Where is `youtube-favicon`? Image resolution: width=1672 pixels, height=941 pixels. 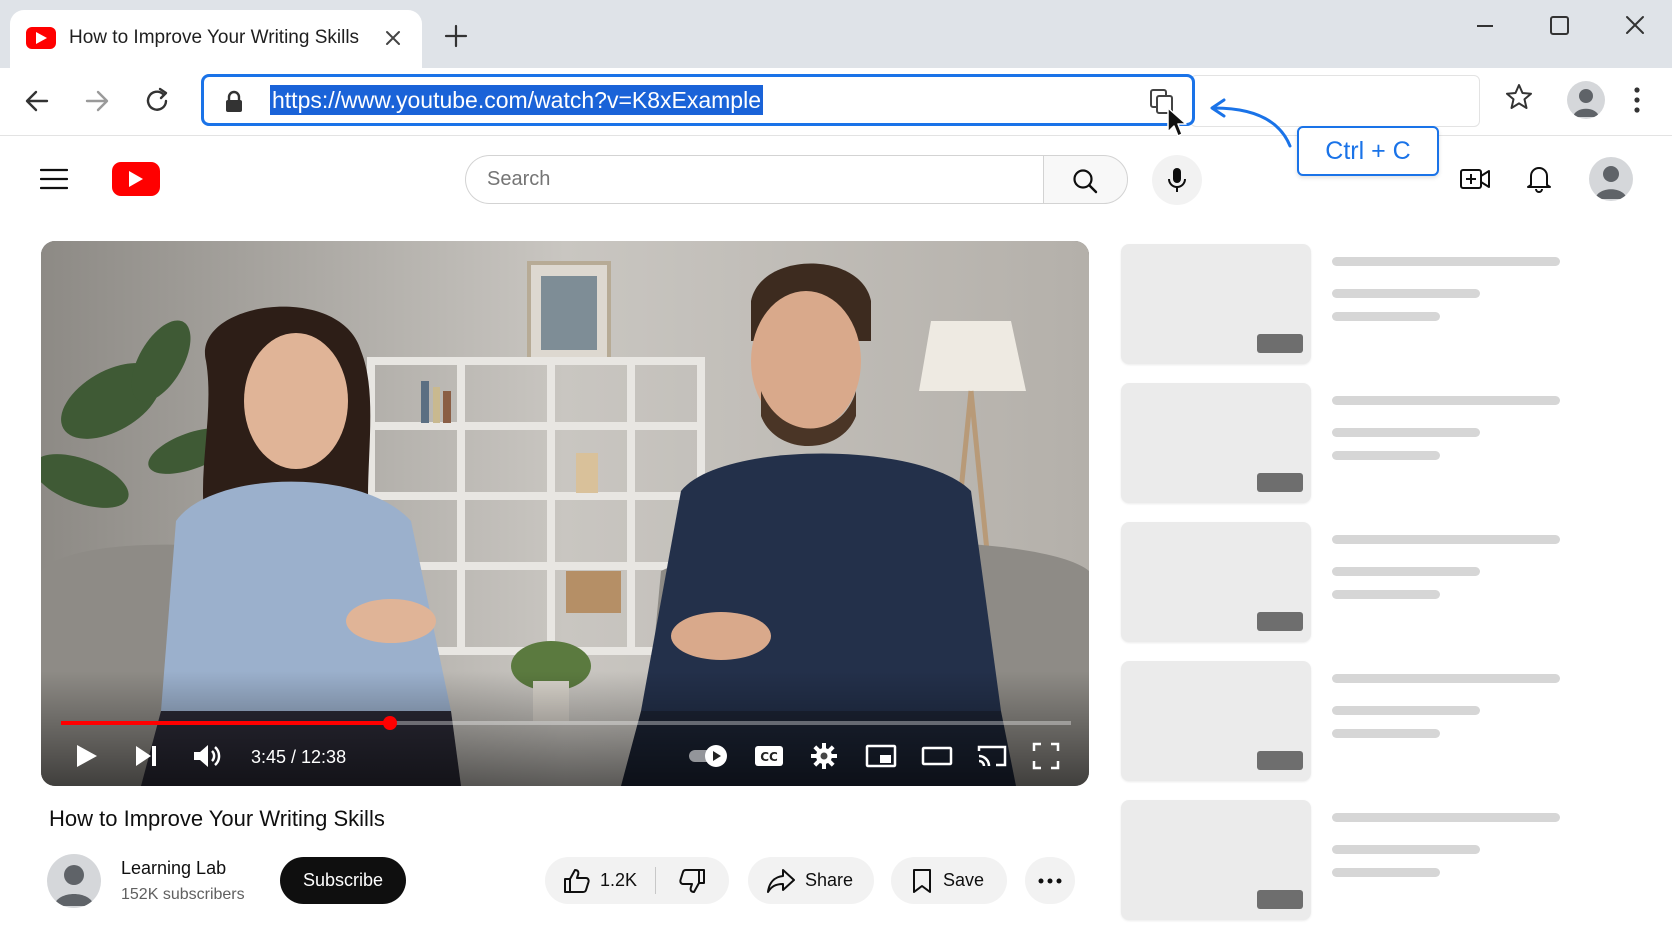
youtube-favicon is located at coordinates (41, 38).